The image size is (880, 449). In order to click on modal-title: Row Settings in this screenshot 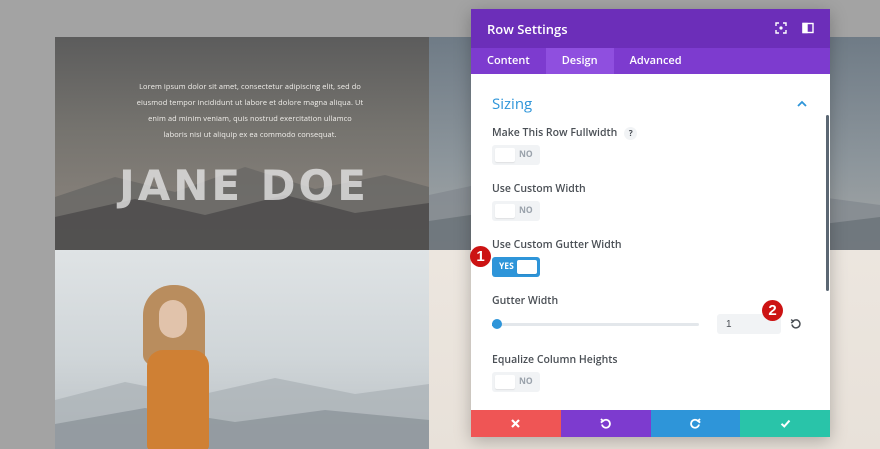, I will do `click(527, 28)`.